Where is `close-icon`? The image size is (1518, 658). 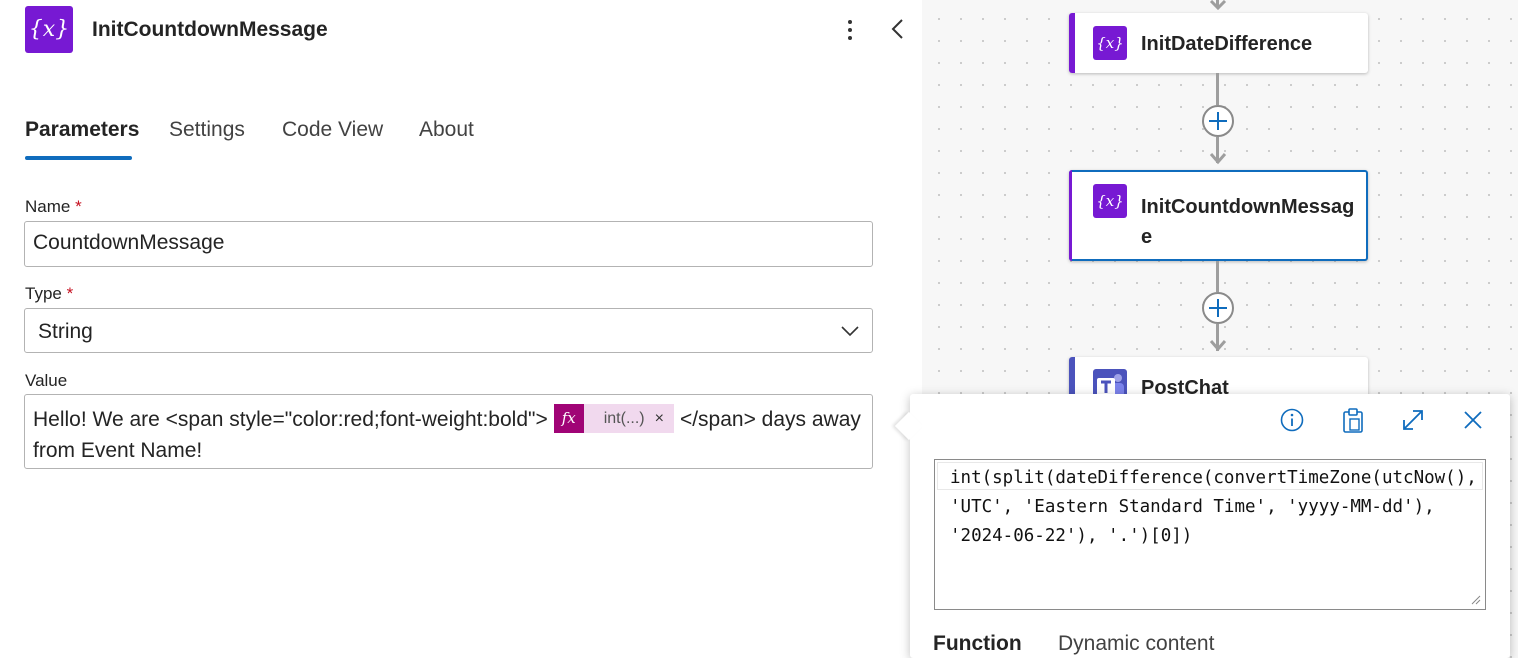
close-icon is located at coordinates (1473, 420).